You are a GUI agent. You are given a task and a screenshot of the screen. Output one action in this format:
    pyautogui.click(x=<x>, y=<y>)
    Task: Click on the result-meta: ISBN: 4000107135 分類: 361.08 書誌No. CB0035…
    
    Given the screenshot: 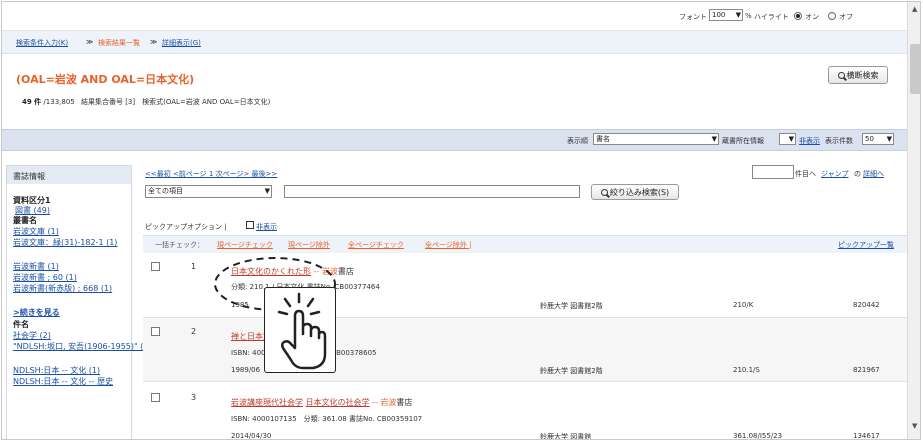 What is the action you would take?
    pyautogui.click(x=327, y=419)
    